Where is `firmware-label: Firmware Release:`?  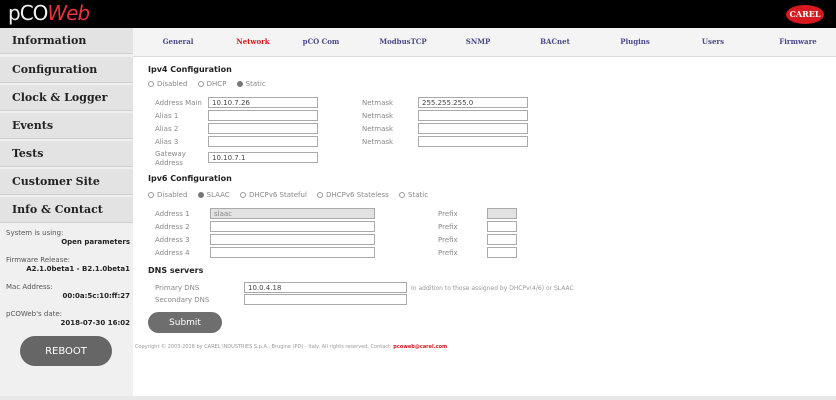
firmware-label: Firmware Release: is located at coordinates (38, 260).